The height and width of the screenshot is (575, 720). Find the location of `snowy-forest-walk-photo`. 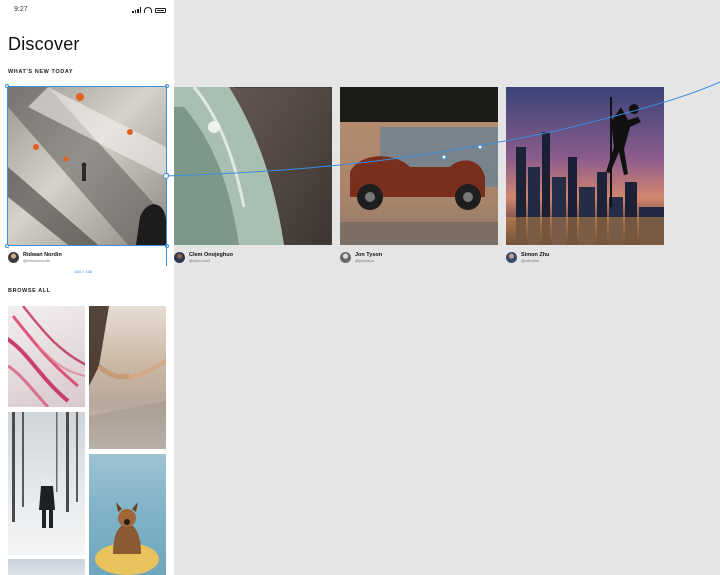

snowy-forest-walk-photo is located at coordinates (46, 483).